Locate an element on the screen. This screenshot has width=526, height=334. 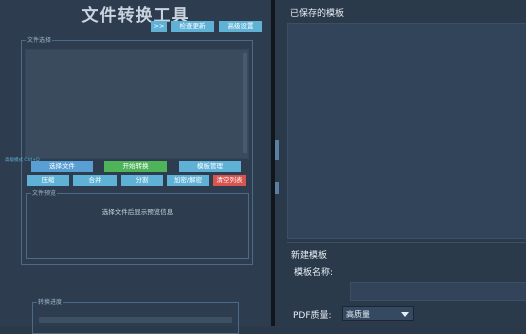
new-template-heading: 新建模板 is located at coordinates (309, 256).